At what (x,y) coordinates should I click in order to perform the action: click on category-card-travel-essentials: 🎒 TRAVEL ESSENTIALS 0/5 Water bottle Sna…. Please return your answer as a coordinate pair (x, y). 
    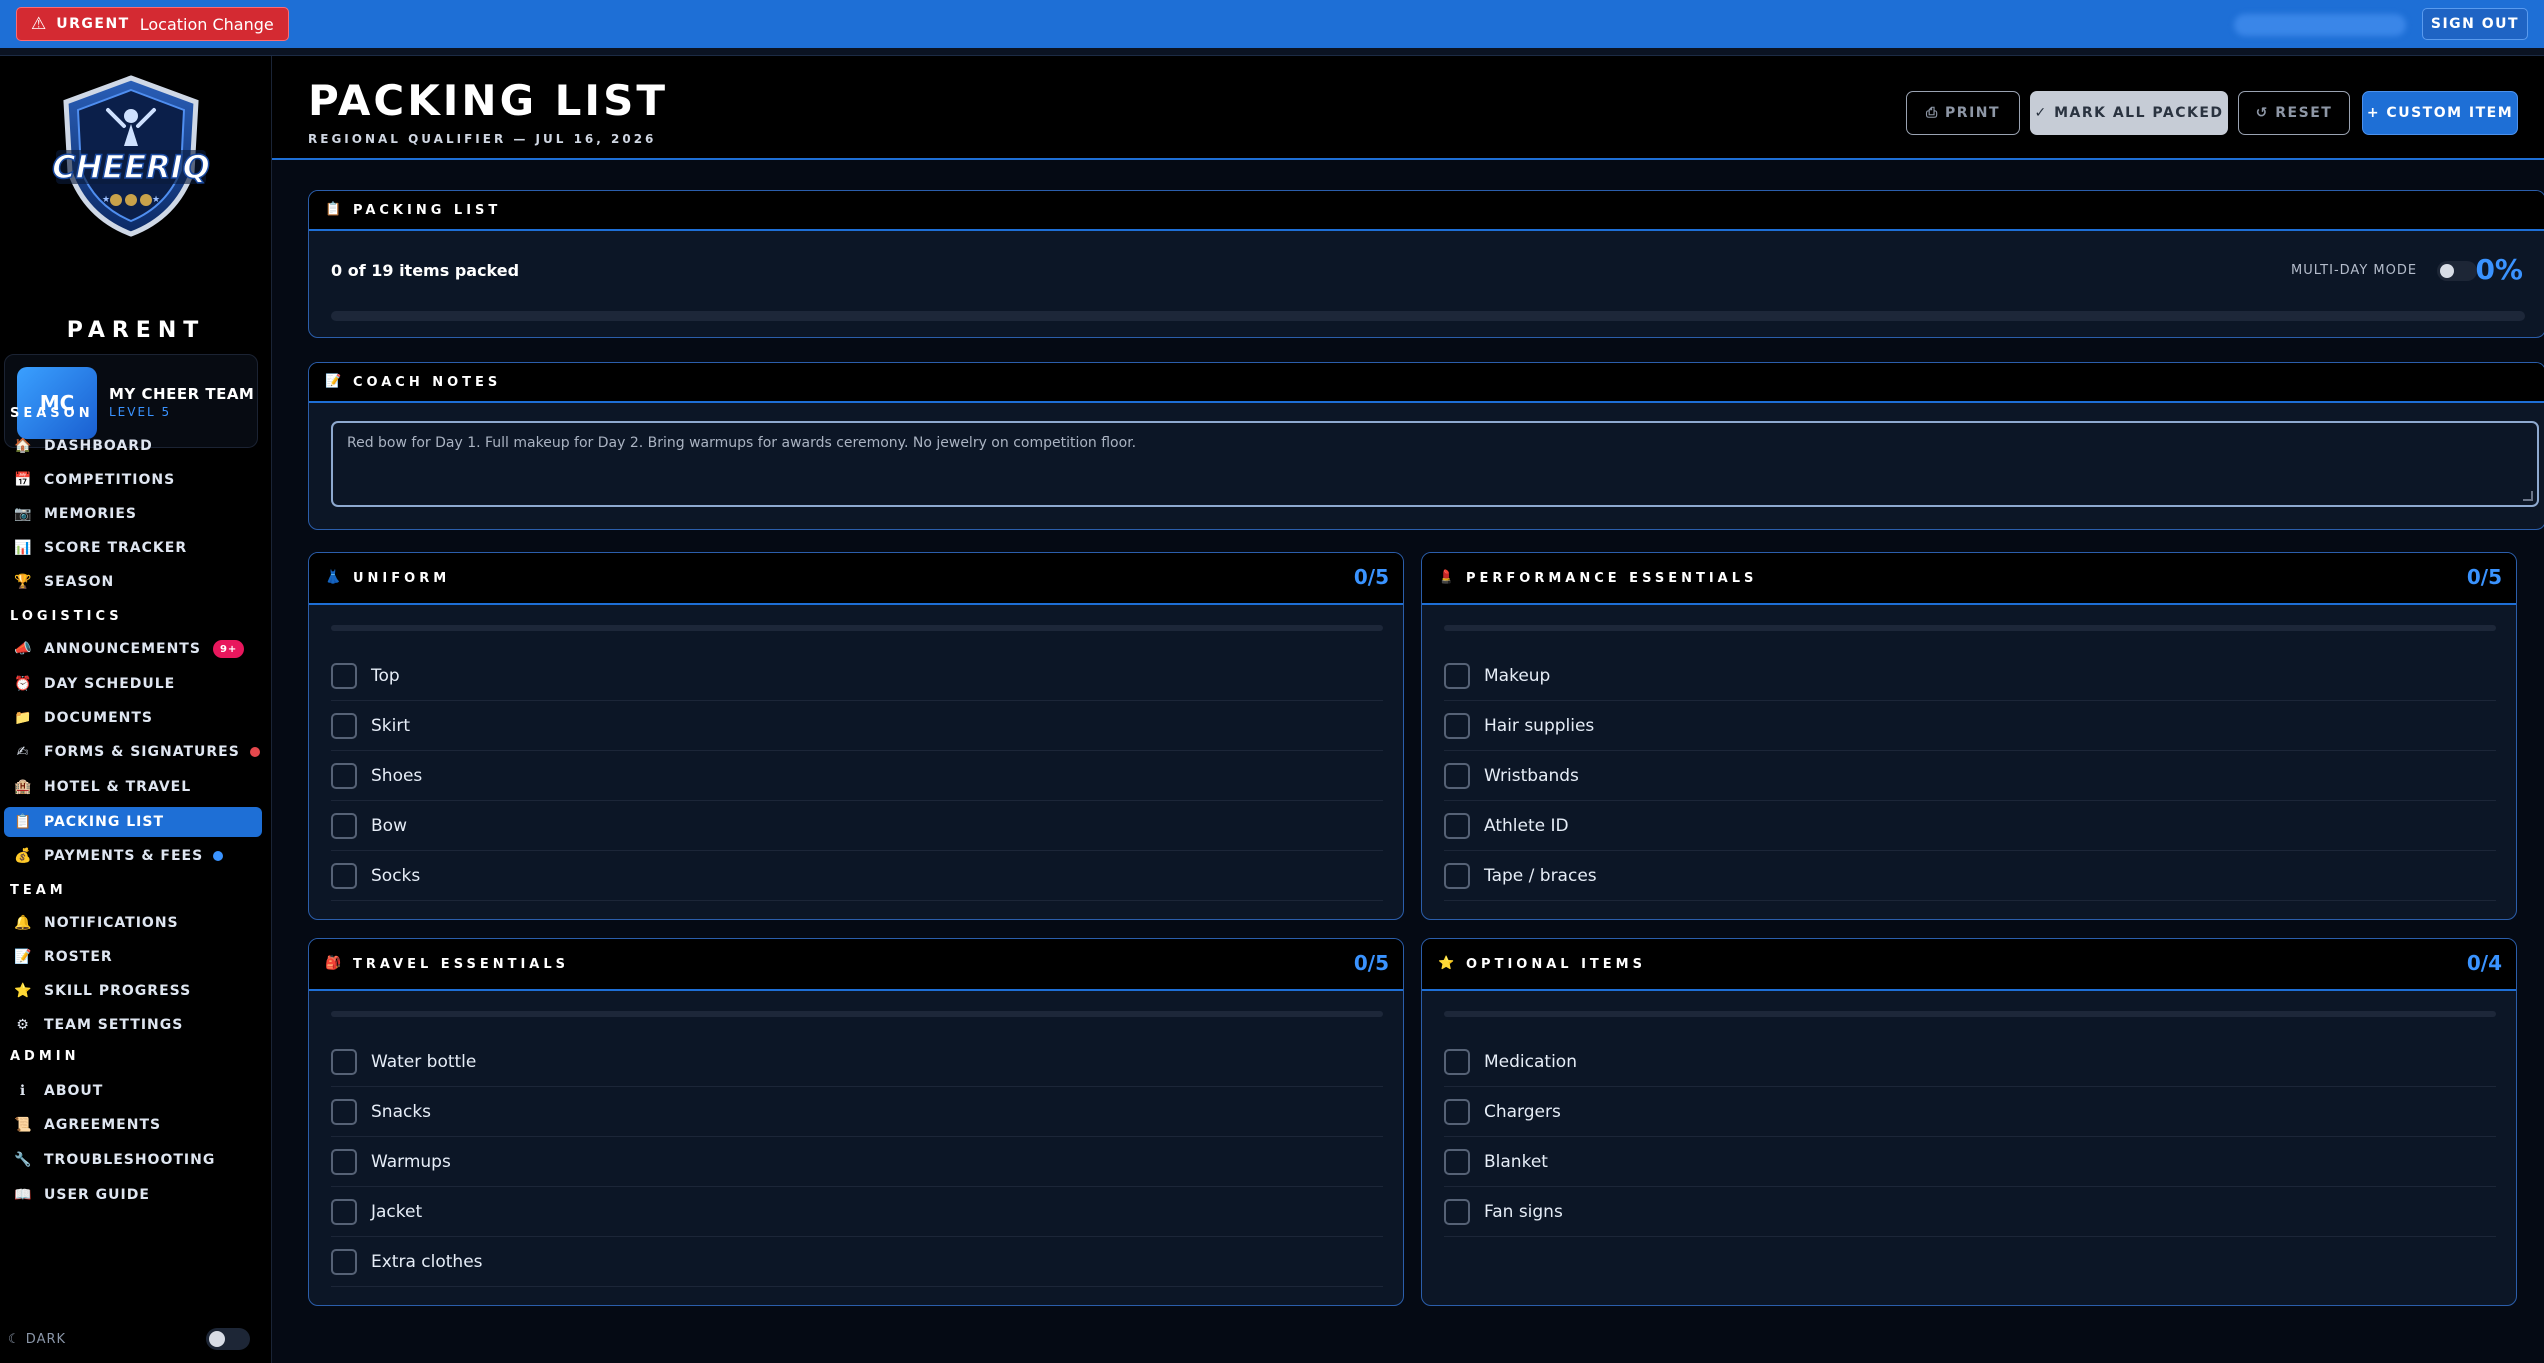
    Looking at the image, I should click on (856, 1122).